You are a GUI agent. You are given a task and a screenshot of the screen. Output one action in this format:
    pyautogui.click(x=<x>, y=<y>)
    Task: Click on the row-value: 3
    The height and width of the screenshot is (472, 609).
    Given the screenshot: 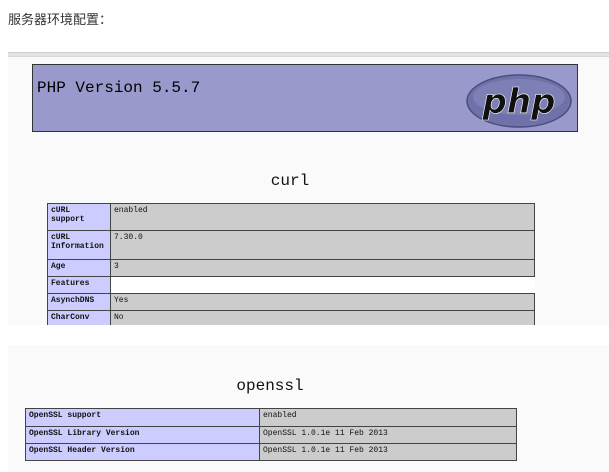 What is the action you would take?
    pyautogui.click(x=322, y=268)
    